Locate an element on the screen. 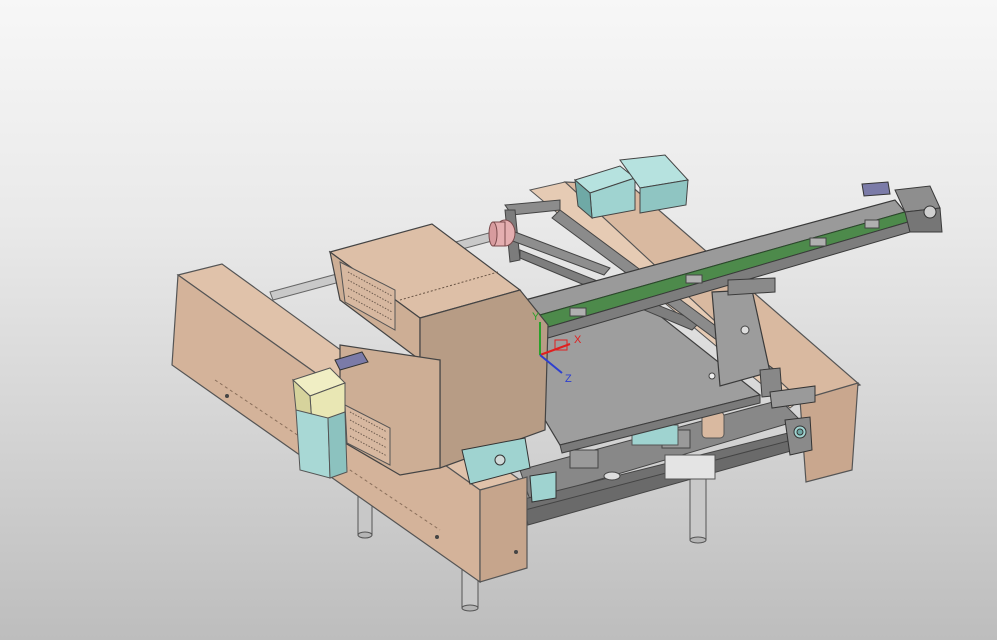 Image resolution: width=997 pixels, height=640 pixels. servo-motor-top is located at coordinates (631, 187).